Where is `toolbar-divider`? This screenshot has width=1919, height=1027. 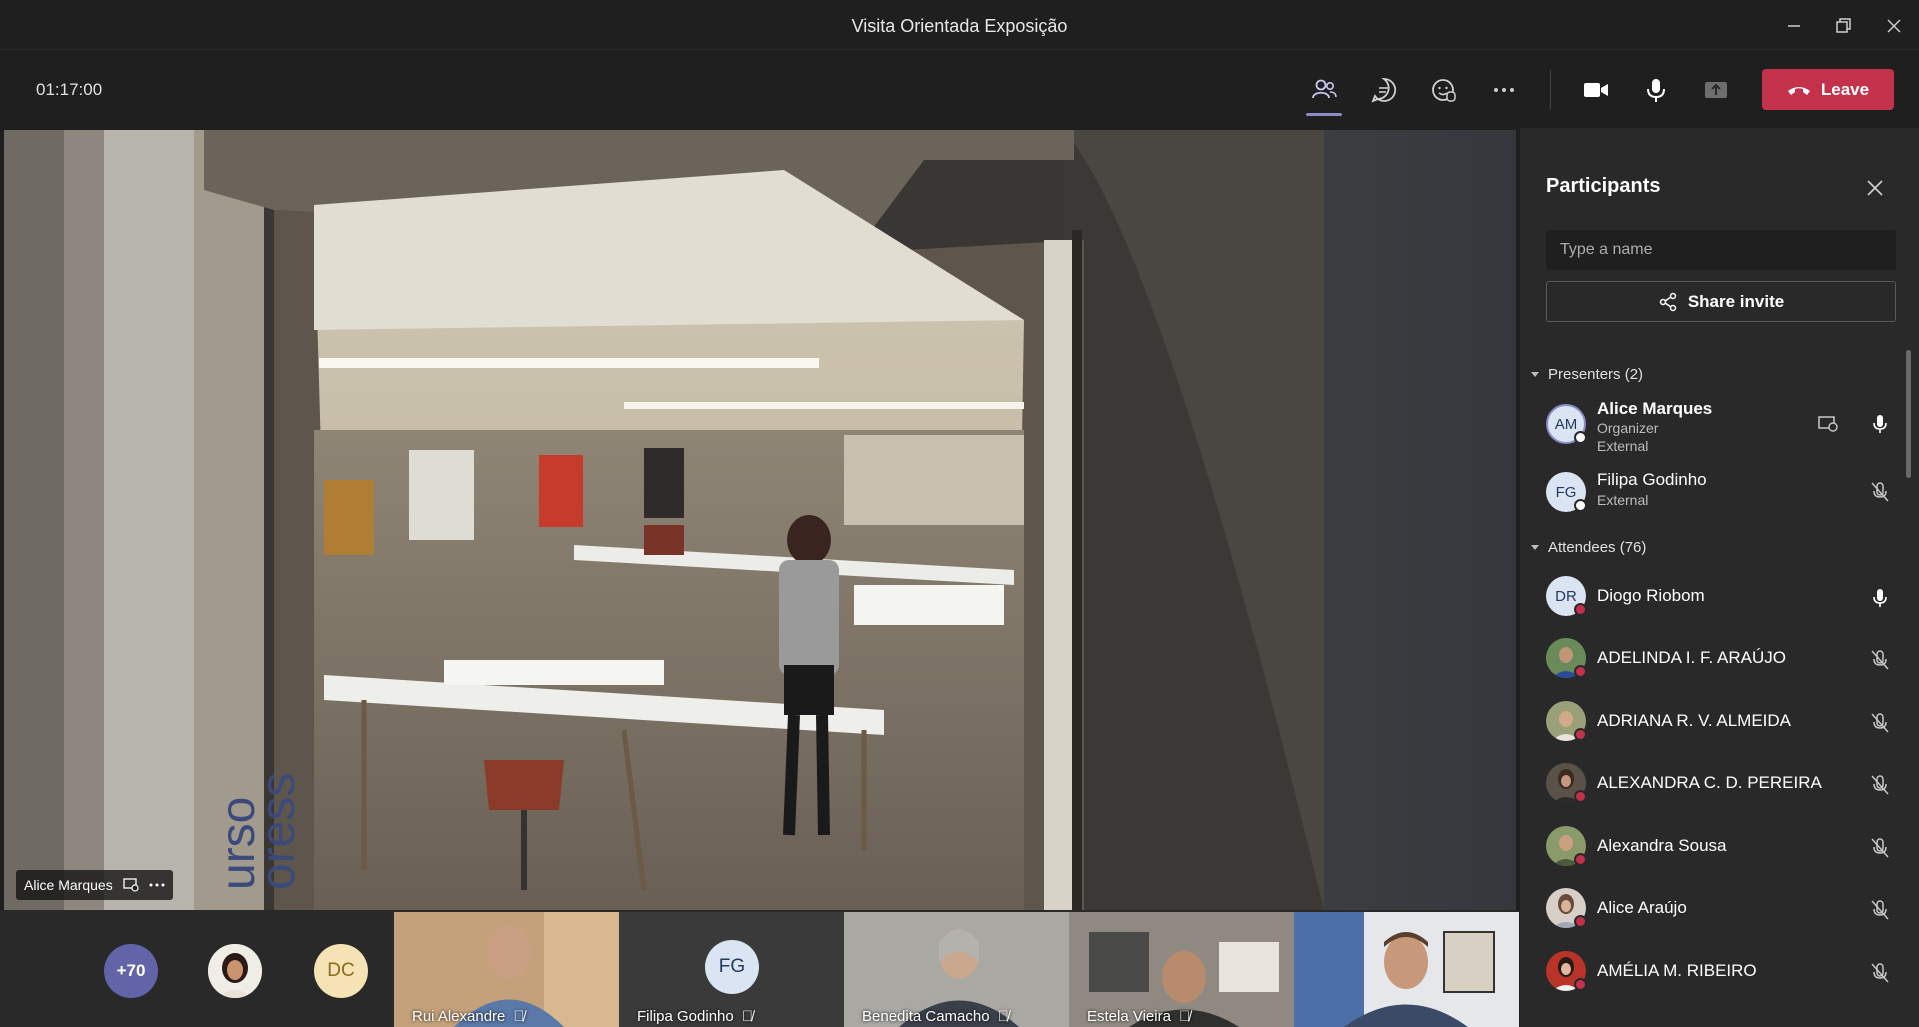
toolbar-divider is located at coordinates (1550, 90).